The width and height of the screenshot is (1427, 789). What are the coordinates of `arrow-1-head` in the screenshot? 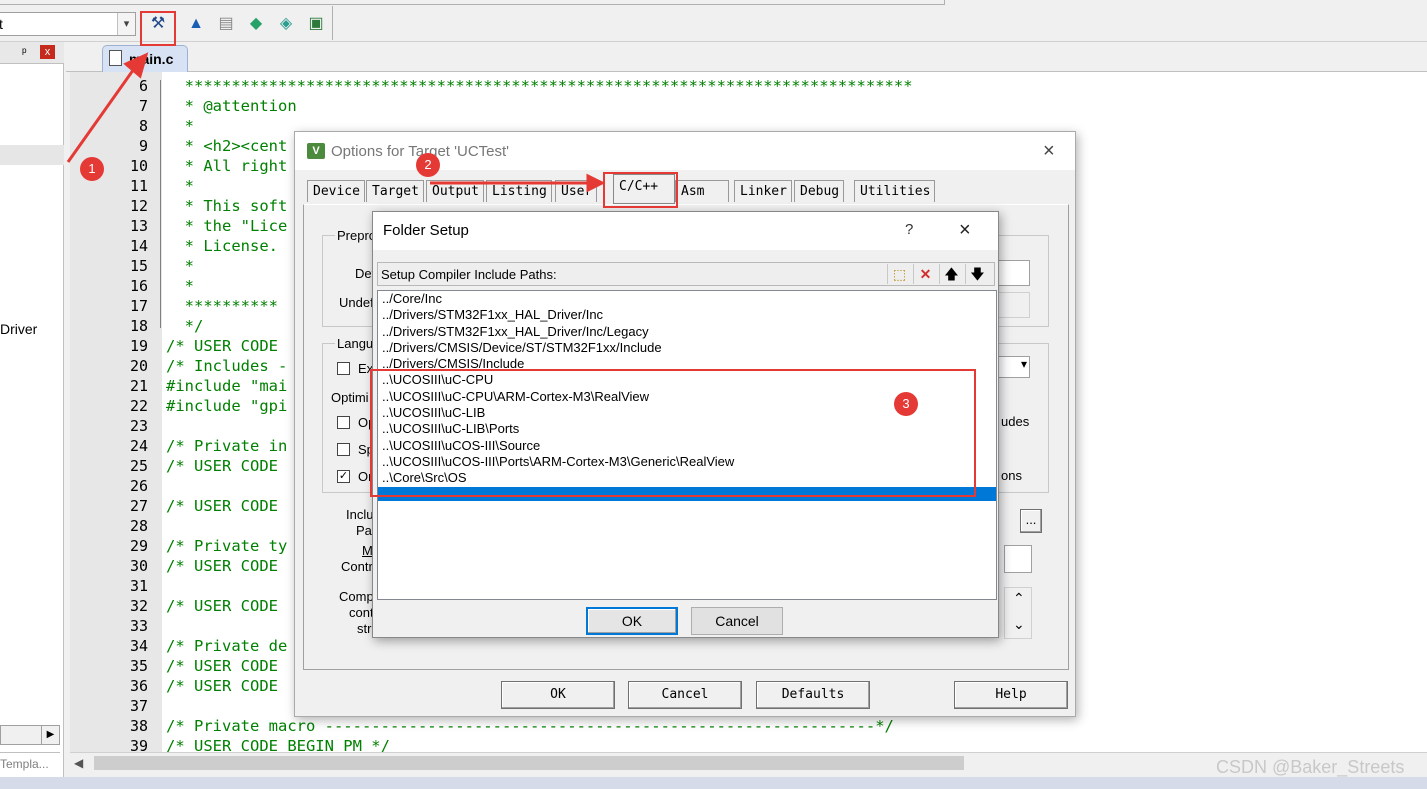 It's located at (136, 65).